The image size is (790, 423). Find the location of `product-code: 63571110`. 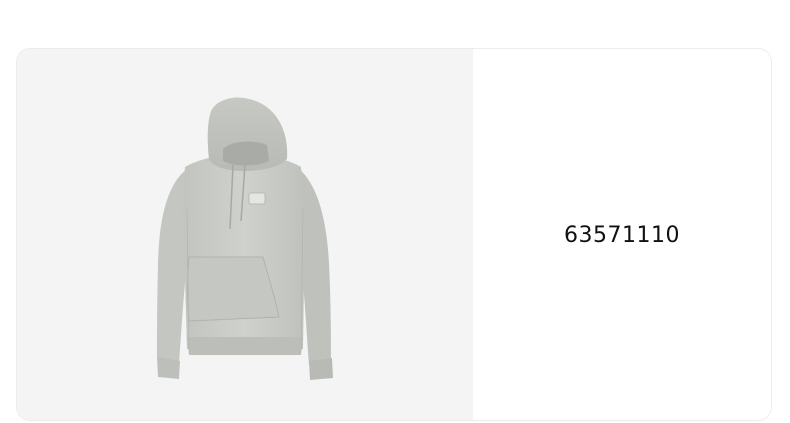

product-code: 63571110 is located at coordinates (622, 235).